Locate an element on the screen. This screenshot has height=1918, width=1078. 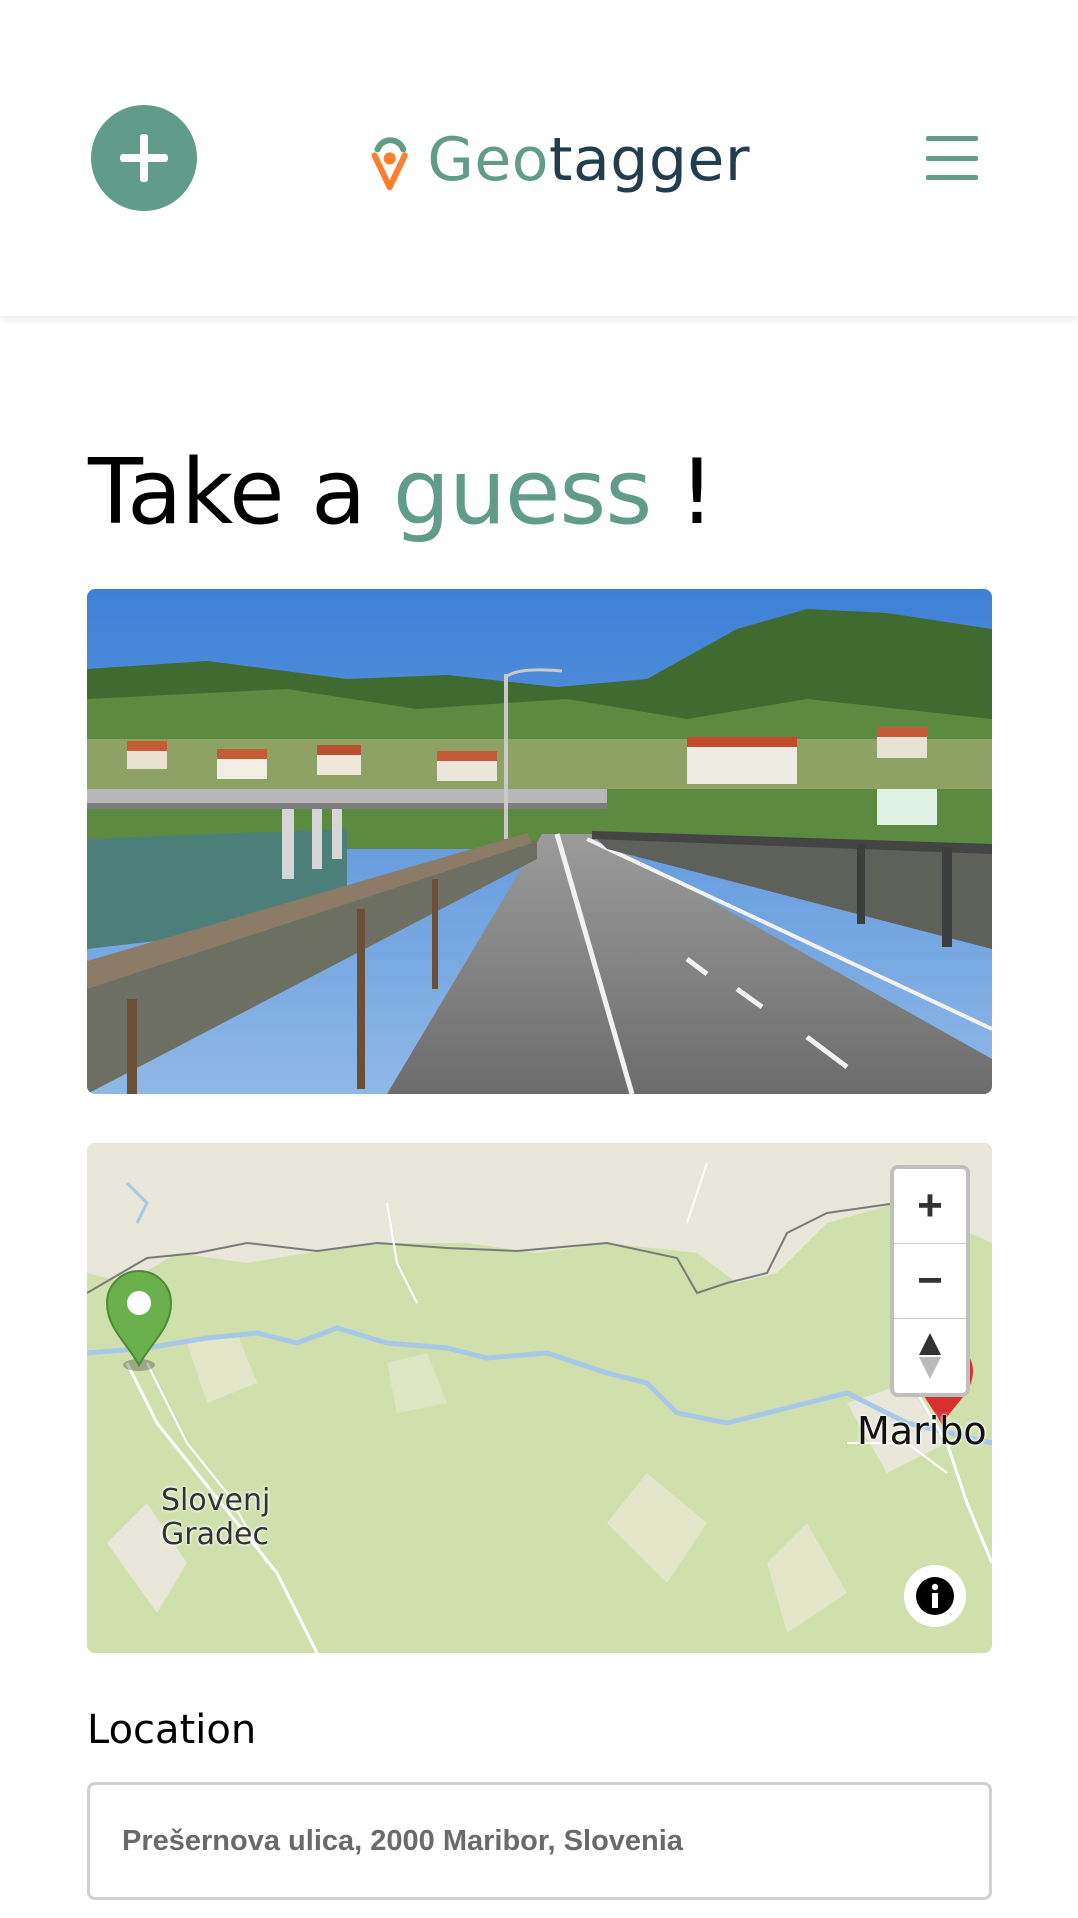
add-location-button is located at coordinates (144, 158).